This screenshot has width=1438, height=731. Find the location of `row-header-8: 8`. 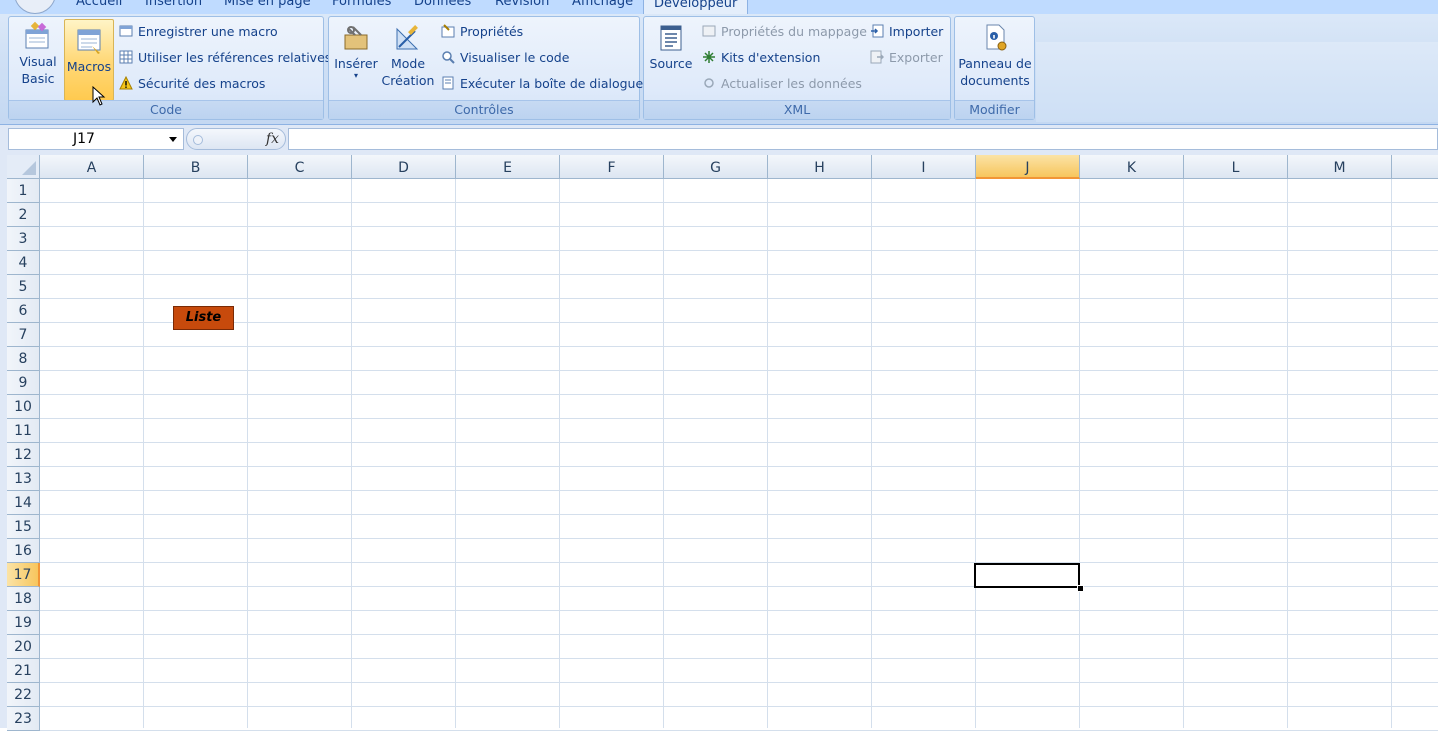

row-header-8: 8 is located at coordinates (23, 359).